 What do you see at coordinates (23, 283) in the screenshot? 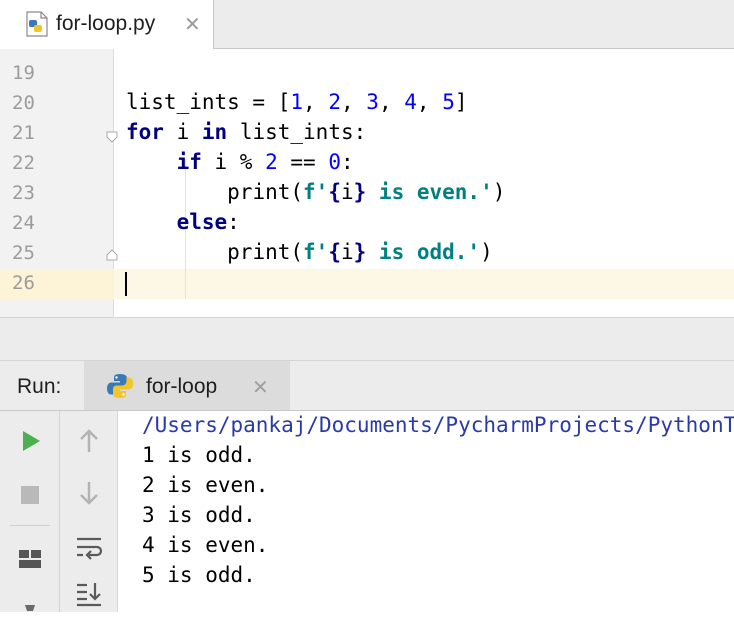
I see `line-number: 26` at bounding box center [23, 283].